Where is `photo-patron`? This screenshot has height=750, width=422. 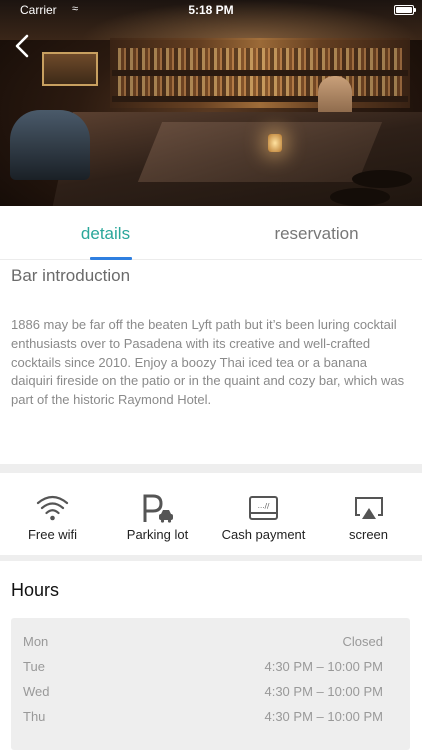 photo-patron is located at coordinates (50, 145).